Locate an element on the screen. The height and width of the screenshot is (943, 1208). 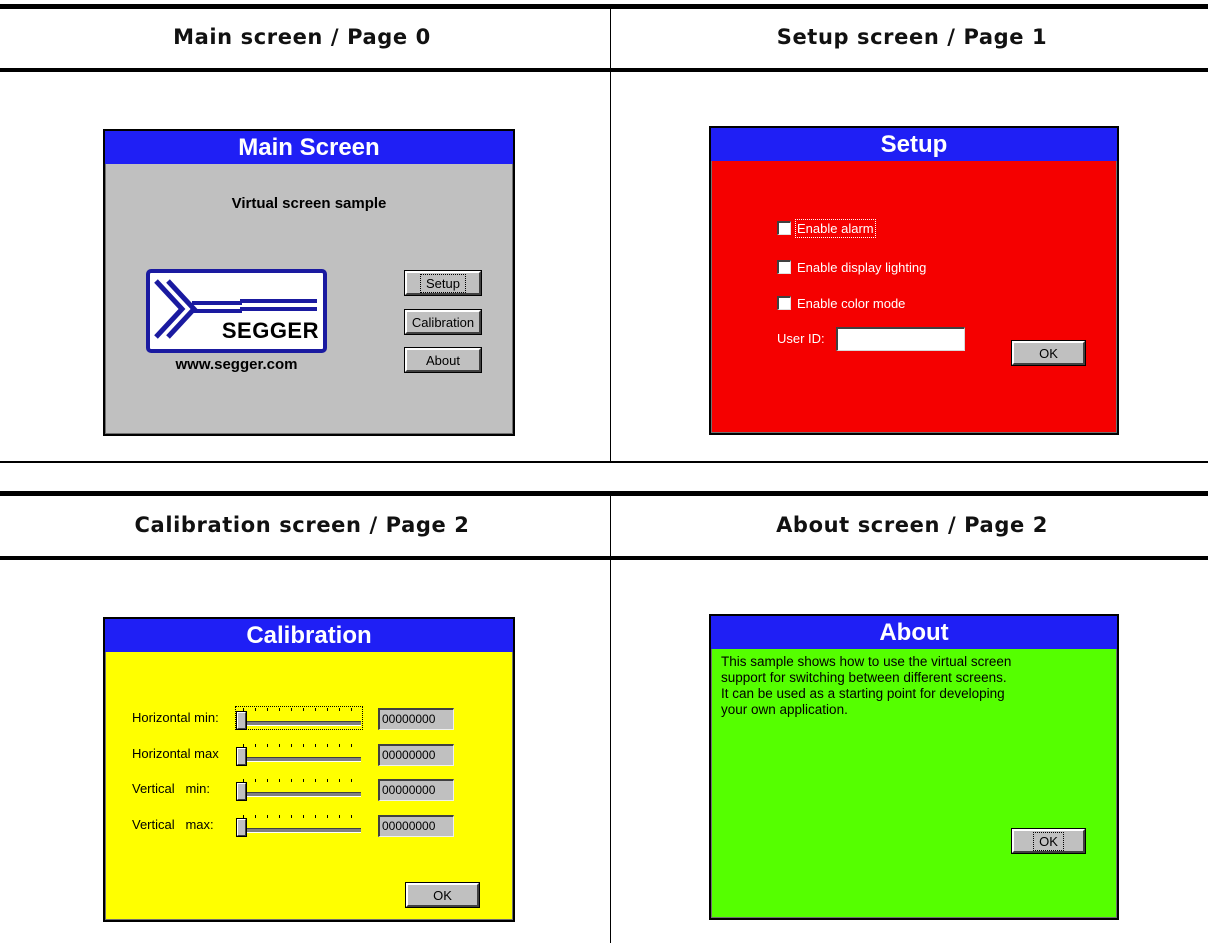
calibration-button: Calibration is located at coordinates (443, 322).